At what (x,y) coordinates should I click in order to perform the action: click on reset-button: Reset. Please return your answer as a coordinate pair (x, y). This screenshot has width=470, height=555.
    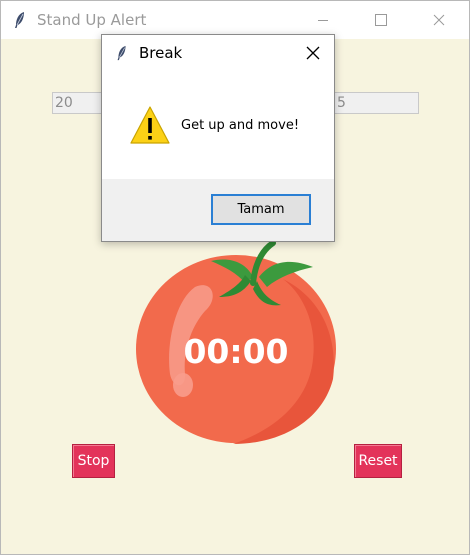
    Looking at the image, I should click on (378, 461).